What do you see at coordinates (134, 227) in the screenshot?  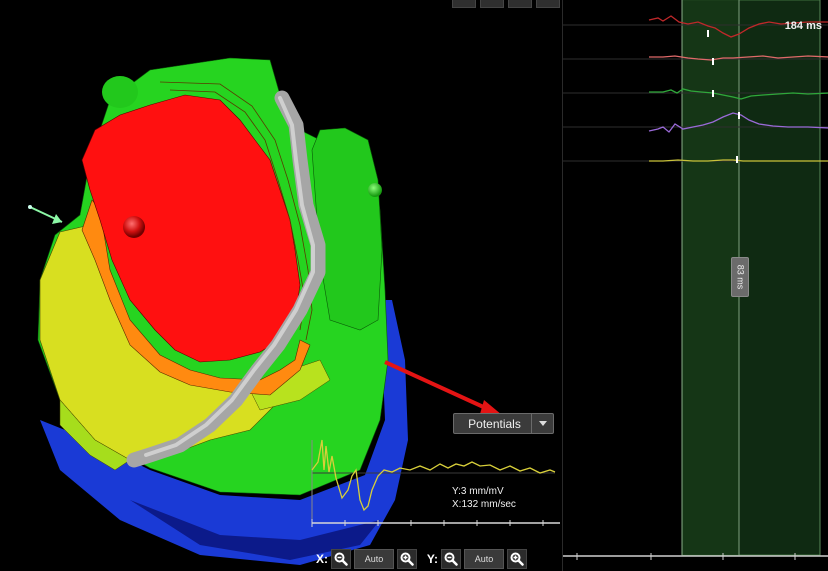 I see `red-marker` at bounding box center [134, 227].